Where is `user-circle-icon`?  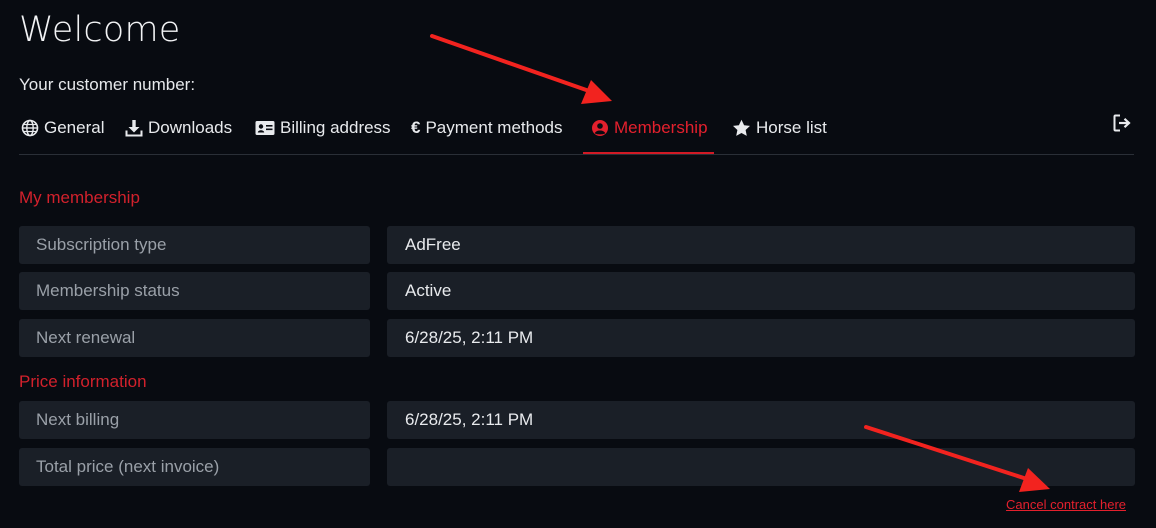
user-circle-icon is located at coordinates (600, 128).